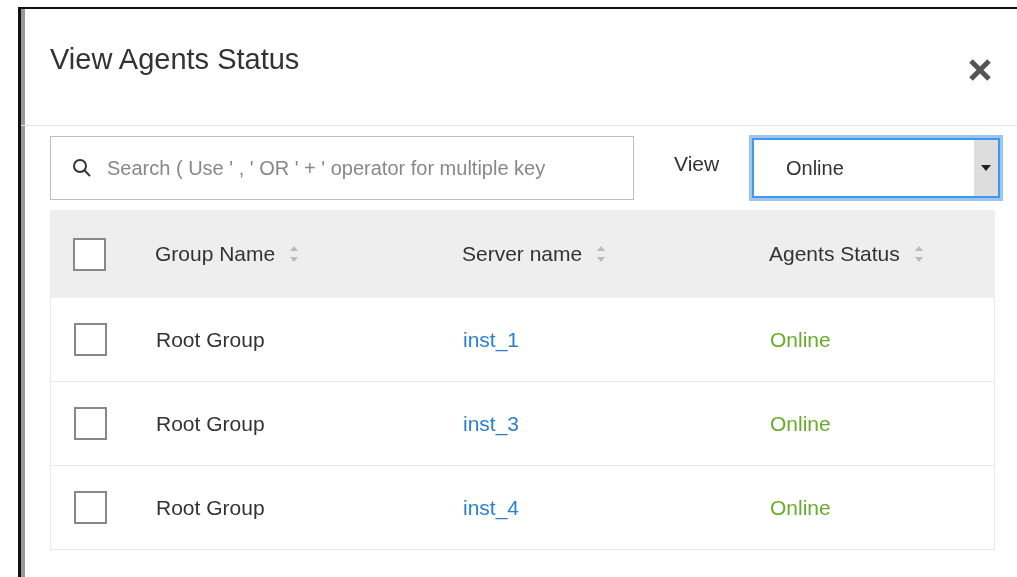  Describe the element at coordinates (834, 254) in the screenshot. I see `column-header: Agents Status` at that location.